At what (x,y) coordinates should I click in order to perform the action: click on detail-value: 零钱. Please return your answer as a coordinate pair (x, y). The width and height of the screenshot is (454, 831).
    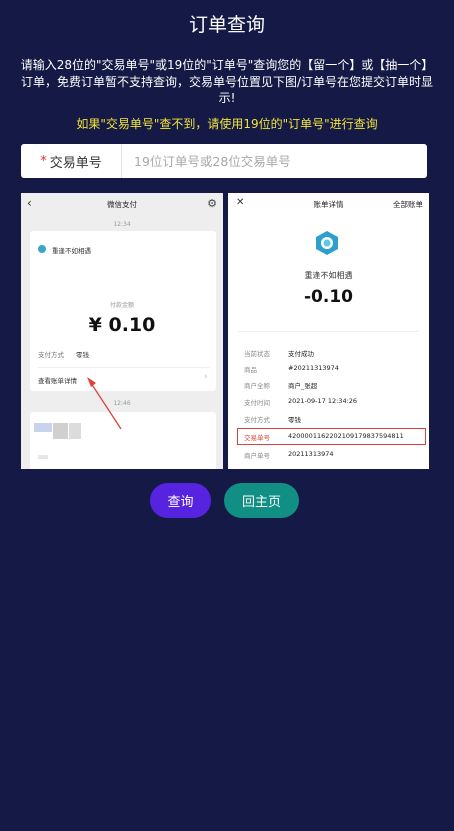
    Looking at the image, I should click on (294, 420).